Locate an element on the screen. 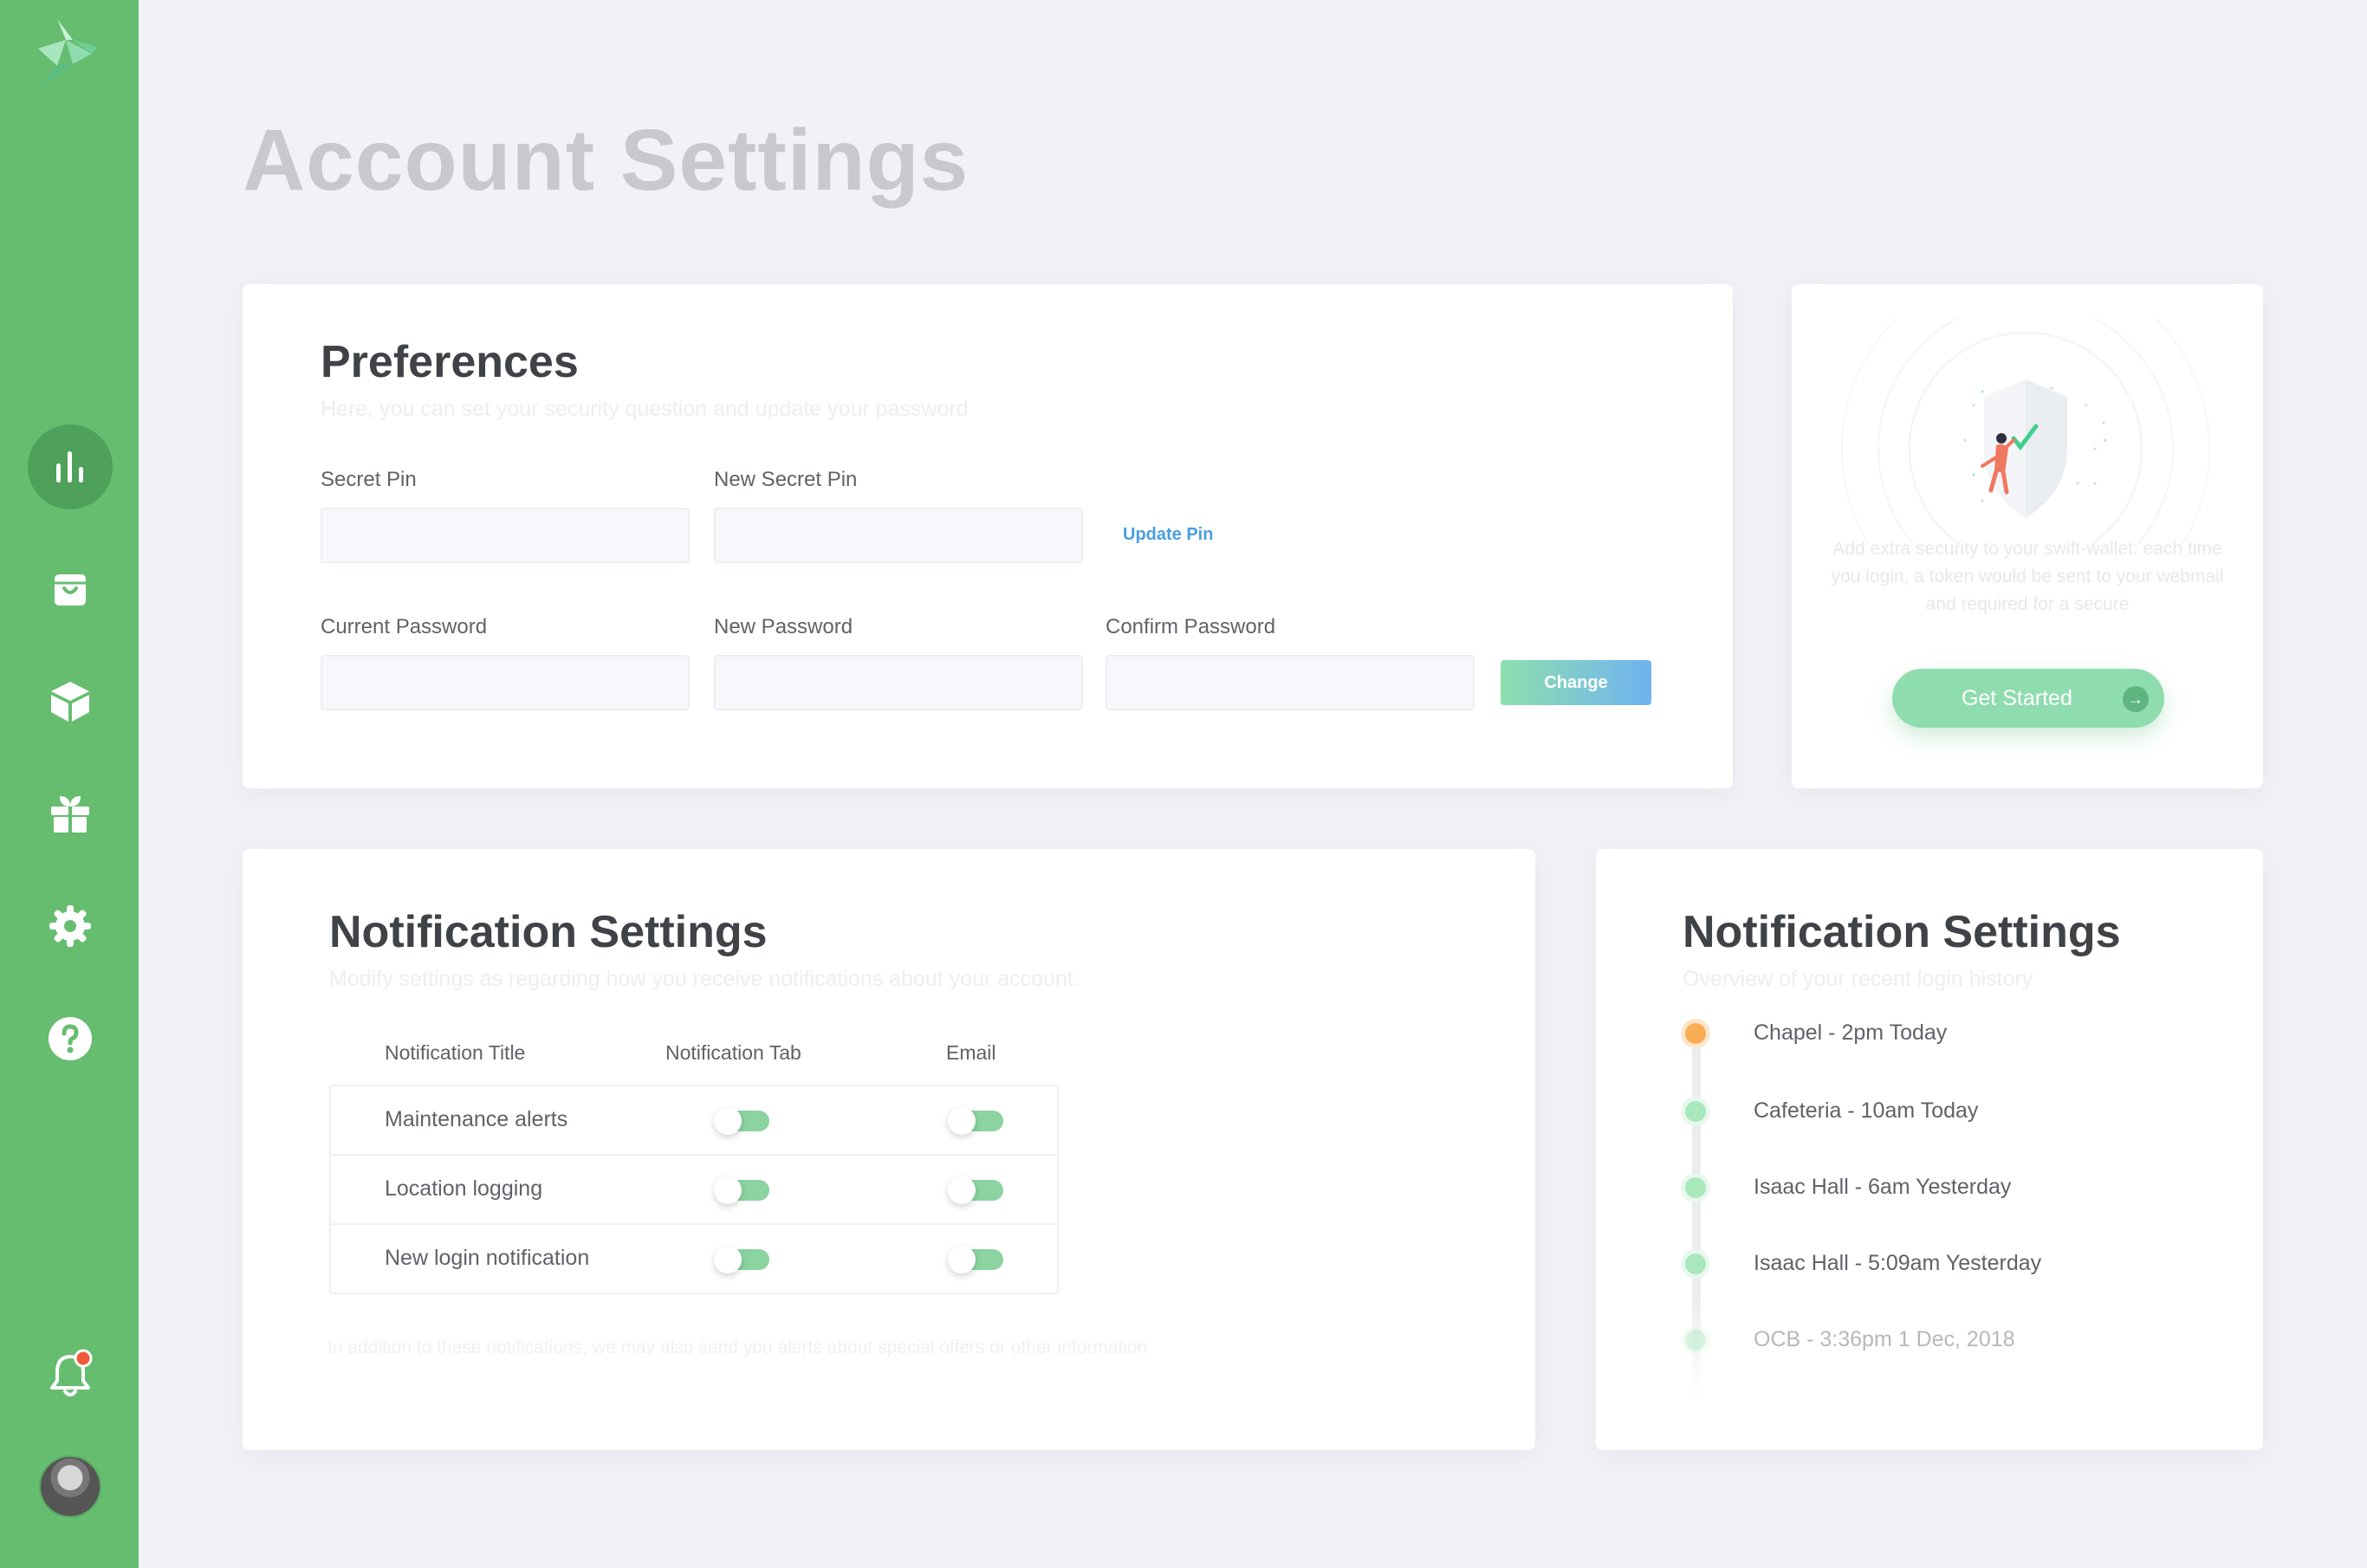 This screenshot has height=1568, width=2367. new-secret-pin-input is located at coordinates (898, 535).